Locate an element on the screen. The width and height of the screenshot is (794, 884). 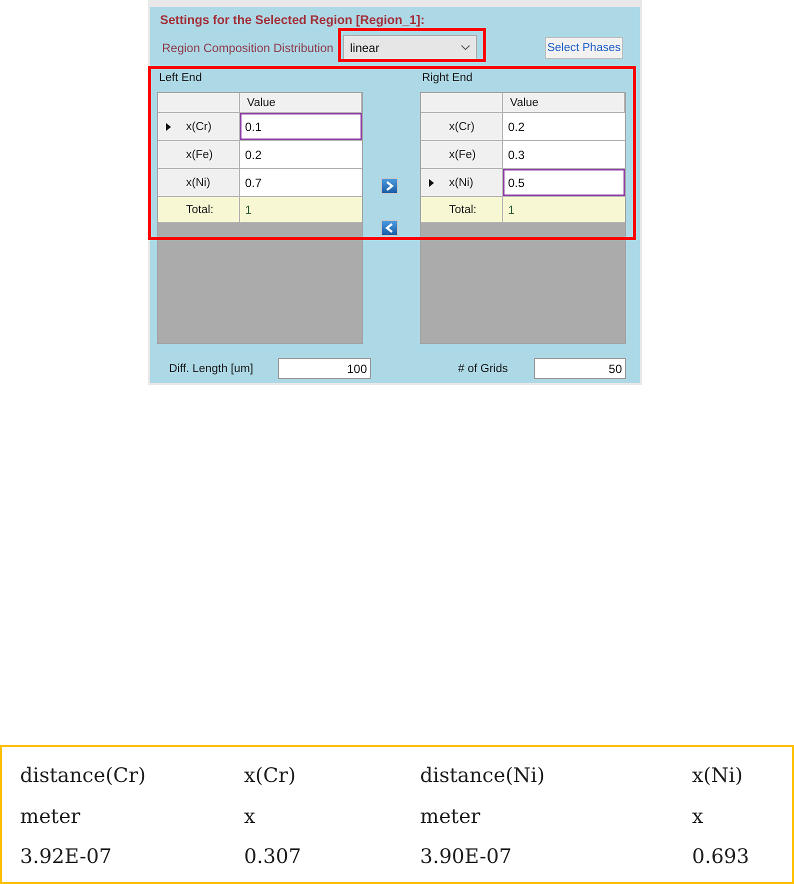
chevron-left-icon is located at coordinates (389, 228).